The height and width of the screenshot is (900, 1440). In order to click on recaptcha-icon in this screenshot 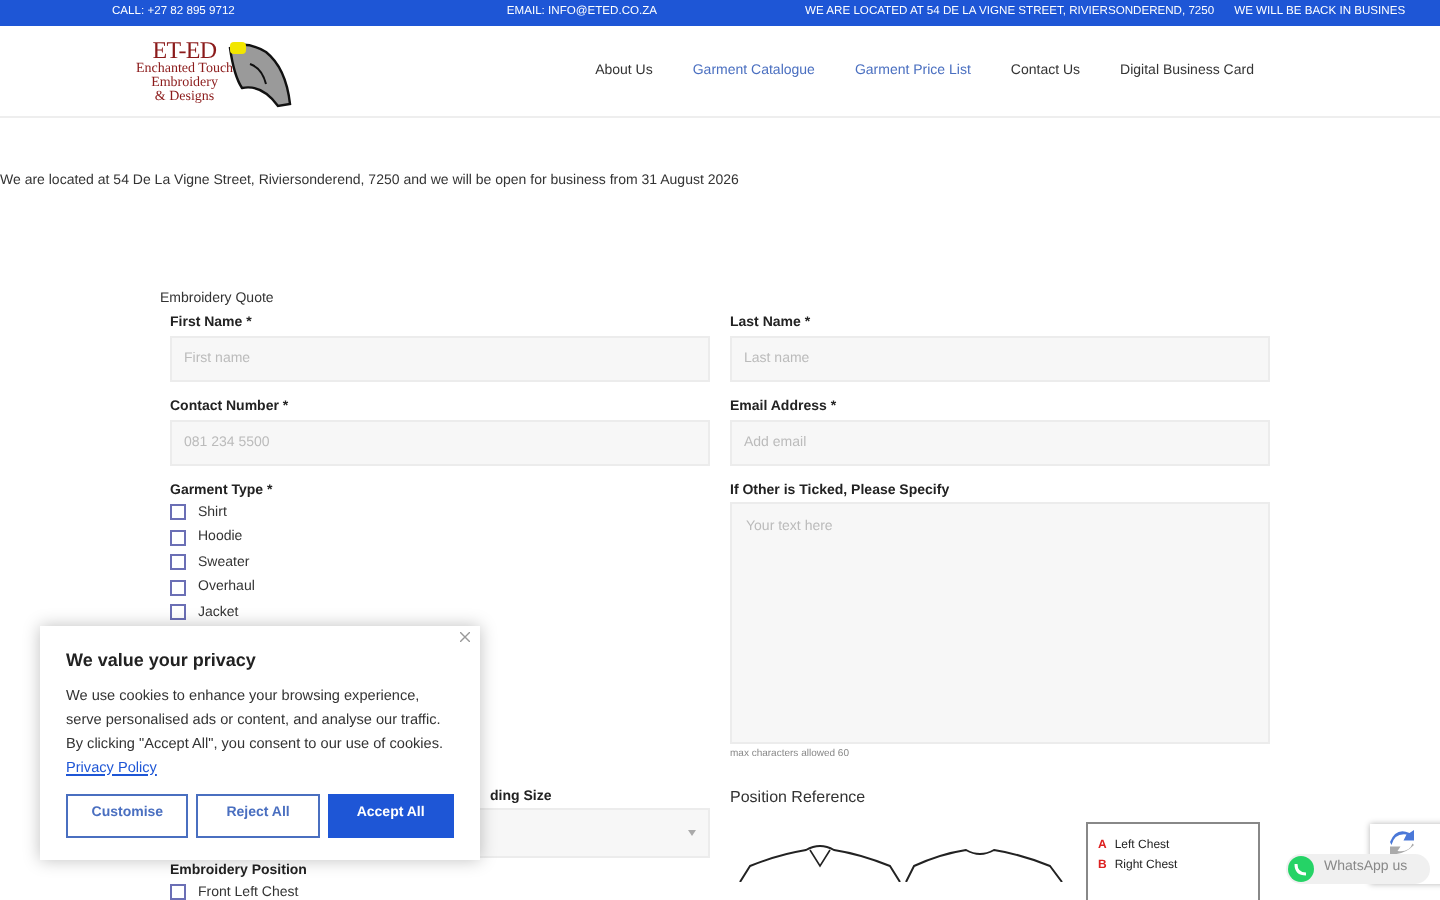, I will do `click(1402, 842)`.